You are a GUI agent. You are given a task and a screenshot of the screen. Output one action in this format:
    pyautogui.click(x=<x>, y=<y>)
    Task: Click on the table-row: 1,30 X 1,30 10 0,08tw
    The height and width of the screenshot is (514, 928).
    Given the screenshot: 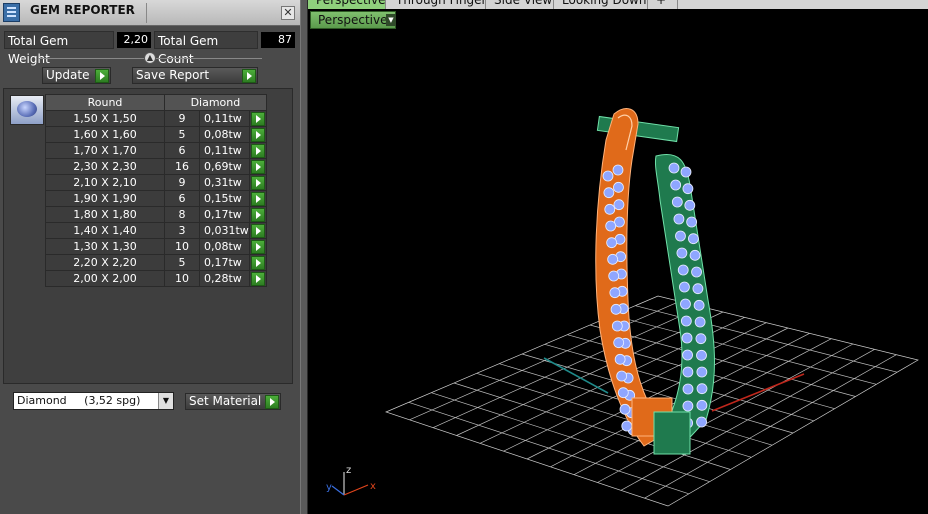 What is the action you would take?
    pyautogui.click(x=156, y=246)
    